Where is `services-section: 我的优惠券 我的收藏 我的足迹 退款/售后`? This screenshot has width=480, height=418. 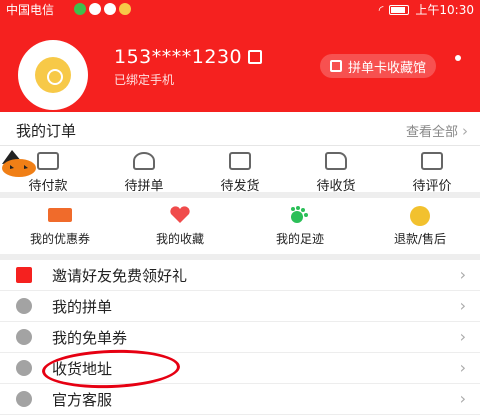
services-section: 我的优惠券 我的收藏 我的足迹 退款/售后 is located at coordinates (240, 226).